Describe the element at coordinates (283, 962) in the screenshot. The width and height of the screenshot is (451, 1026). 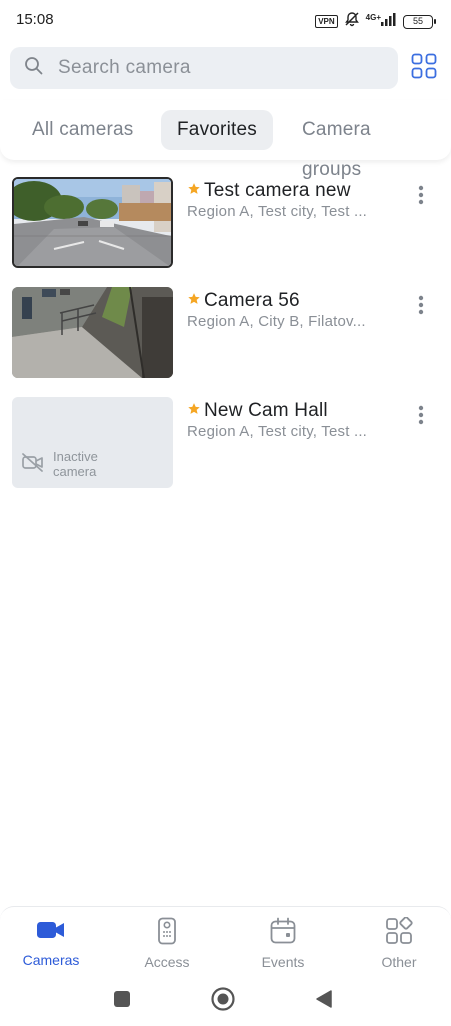
I see `nav-label: Events` at that location.